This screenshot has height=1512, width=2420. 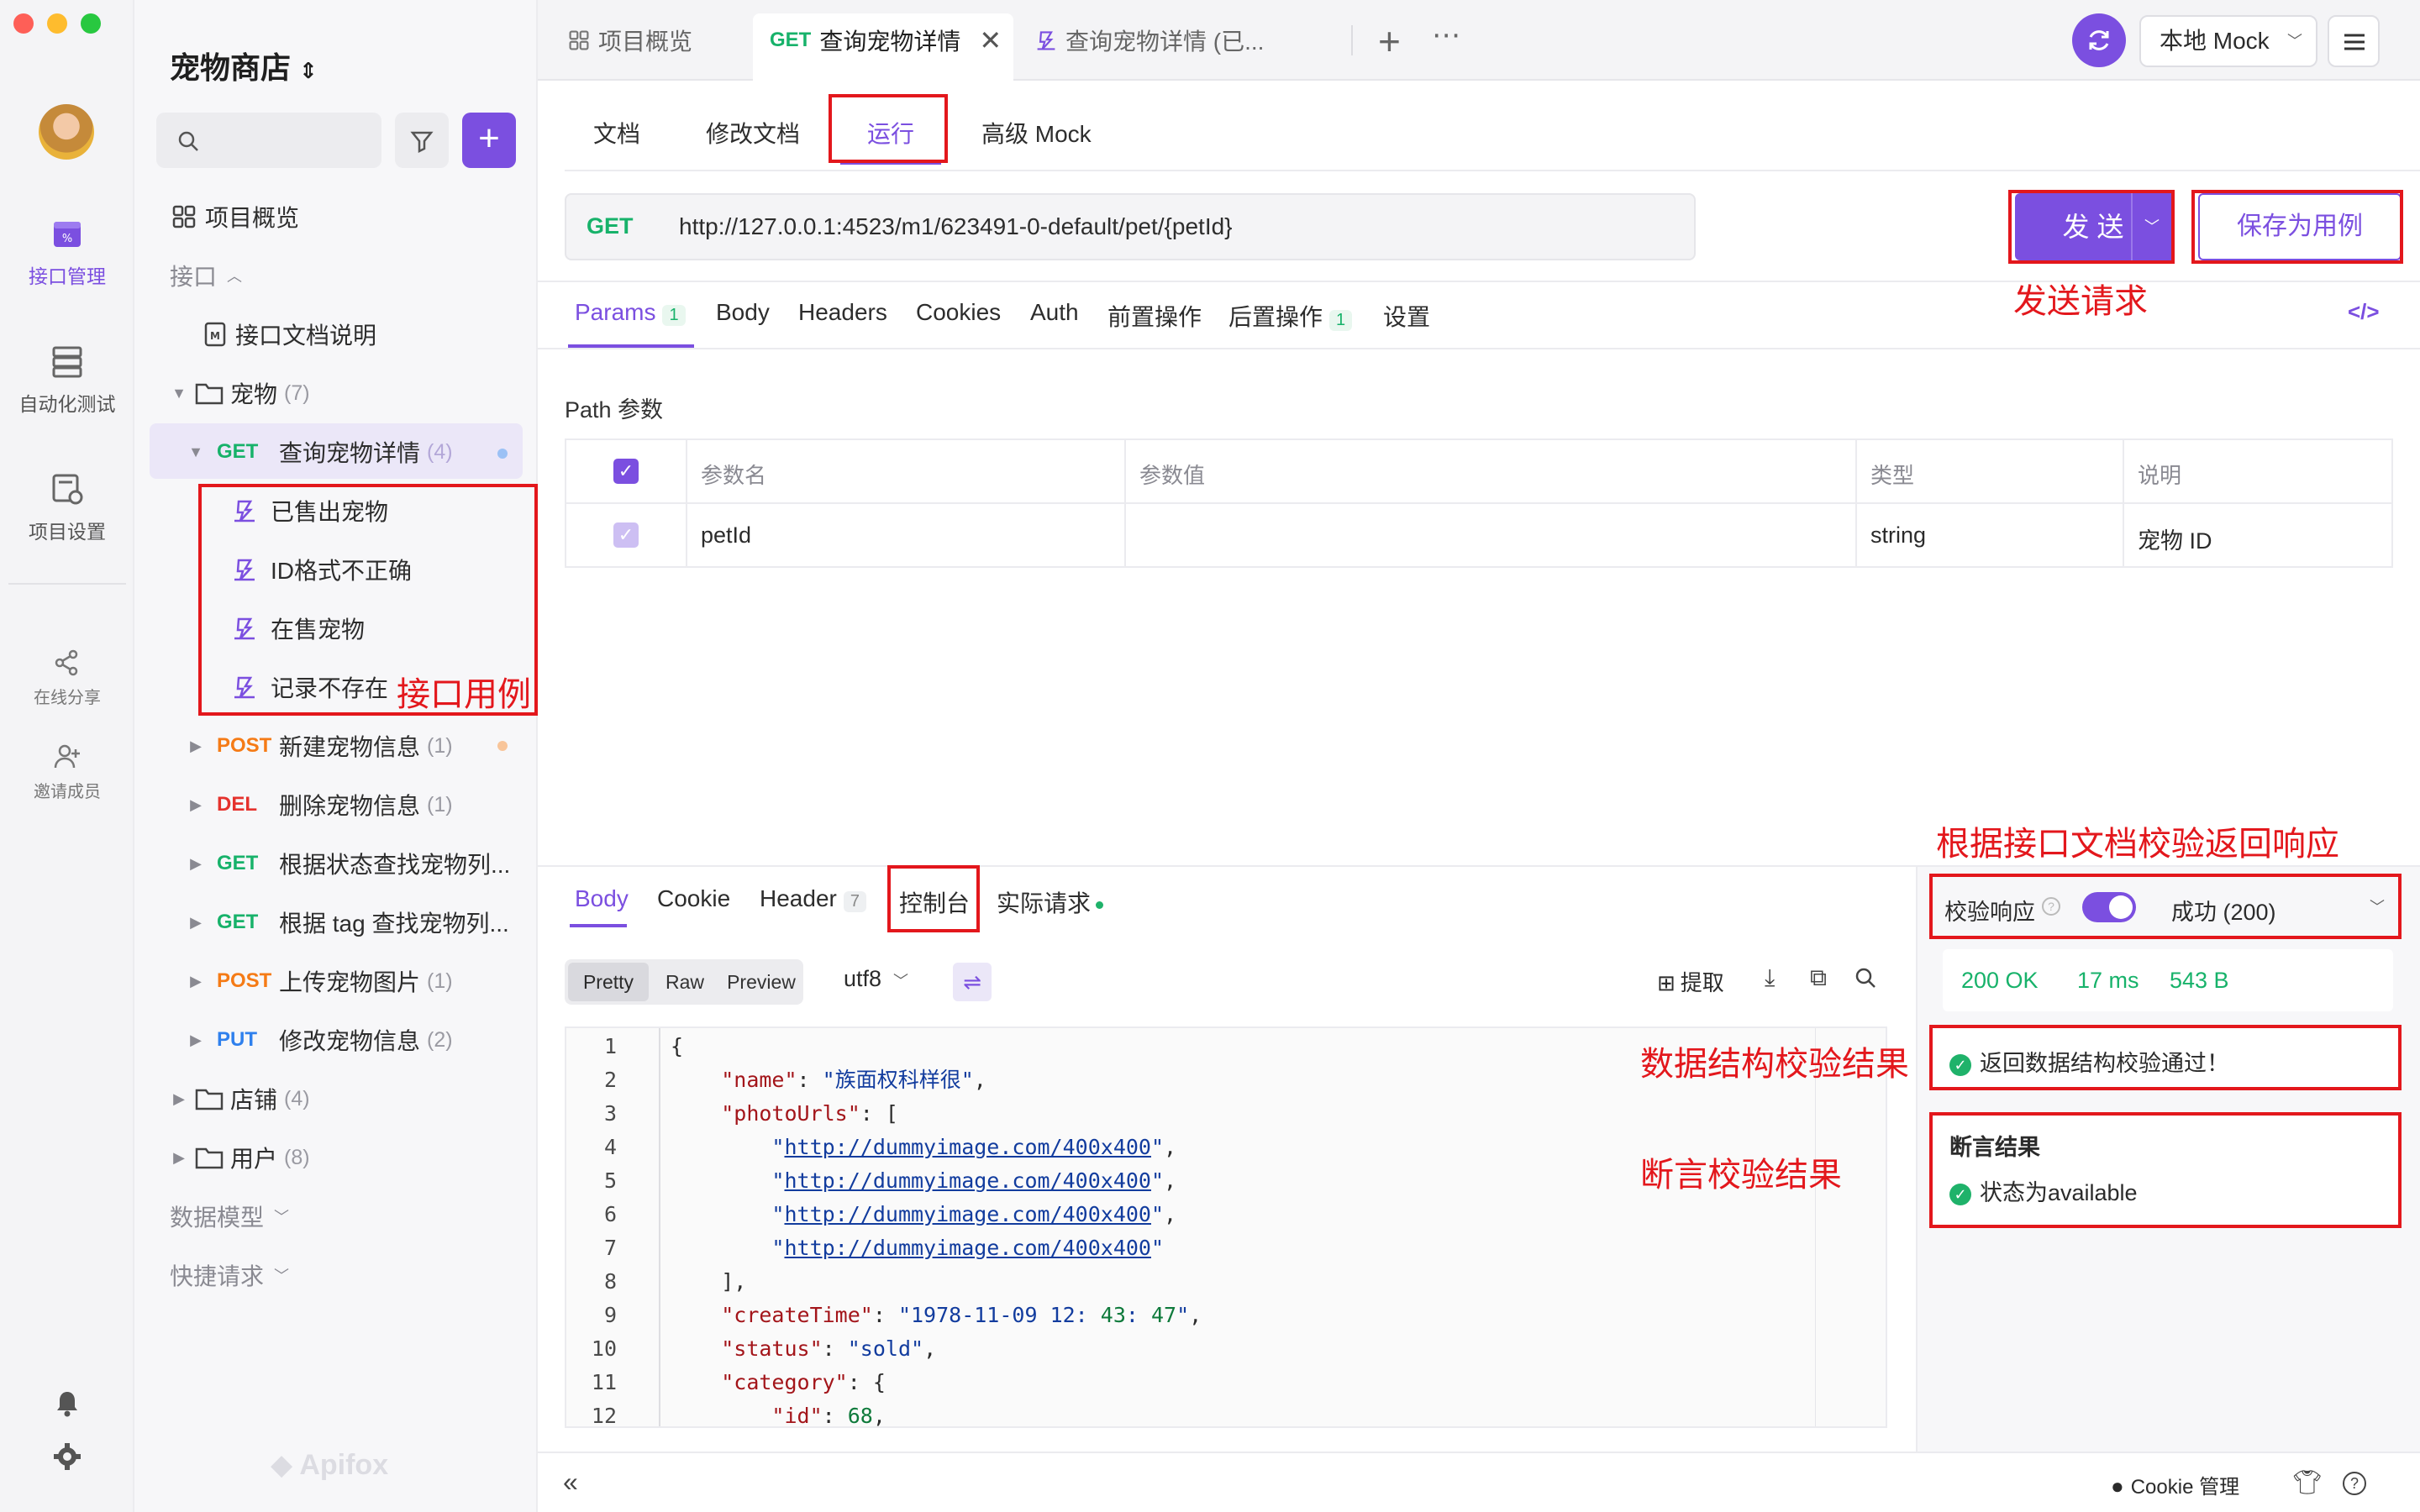 What do you see at coordinates (1100, 905) in the screenshot?
I see `status-dot` at bounding box center [1100, 905].